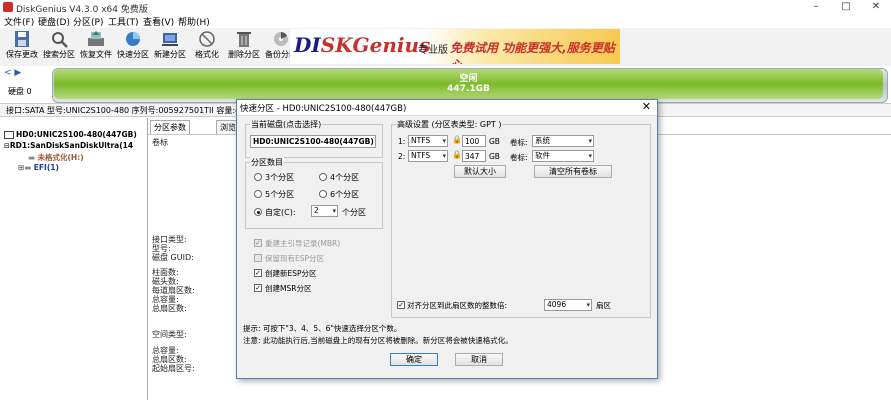 The width and height of the screenshot is (891, 400). What do you see at coordinates (258, 212) in the screenshot?
I see `radio-custom` at bounding box center [258, 212].